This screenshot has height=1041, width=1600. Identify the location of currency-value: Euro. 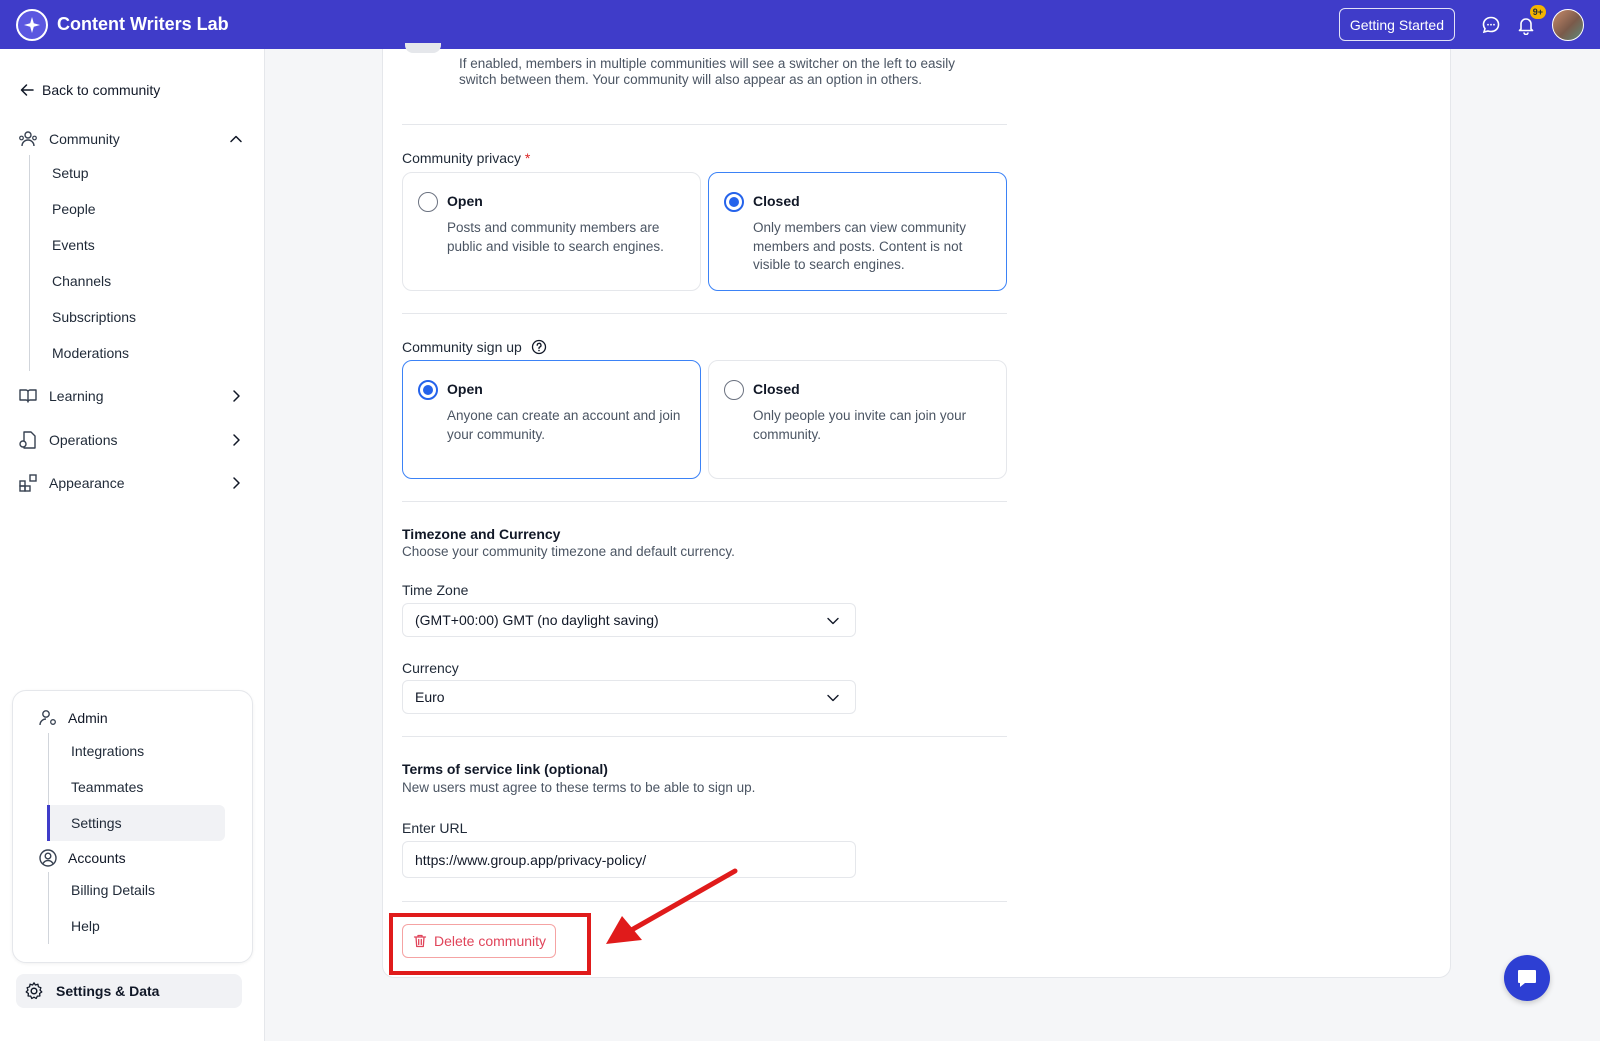
(430, 697).